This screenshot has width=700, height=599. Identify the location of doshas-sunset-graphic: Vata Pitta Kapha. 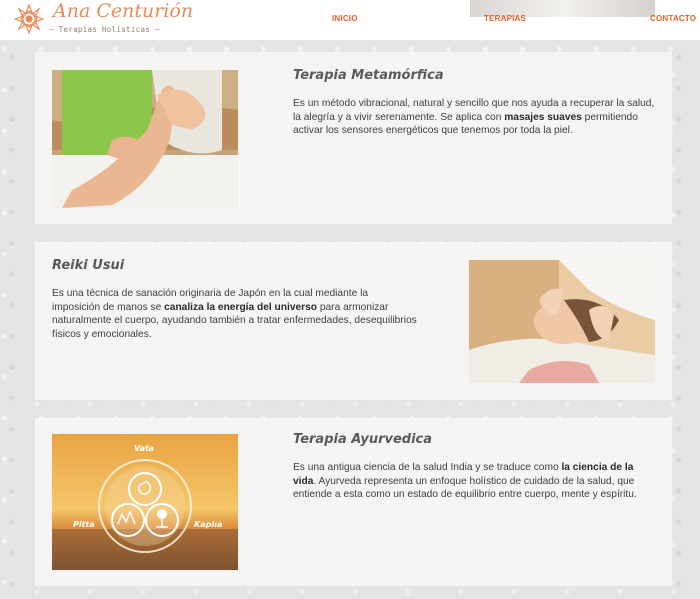
(145, 502).